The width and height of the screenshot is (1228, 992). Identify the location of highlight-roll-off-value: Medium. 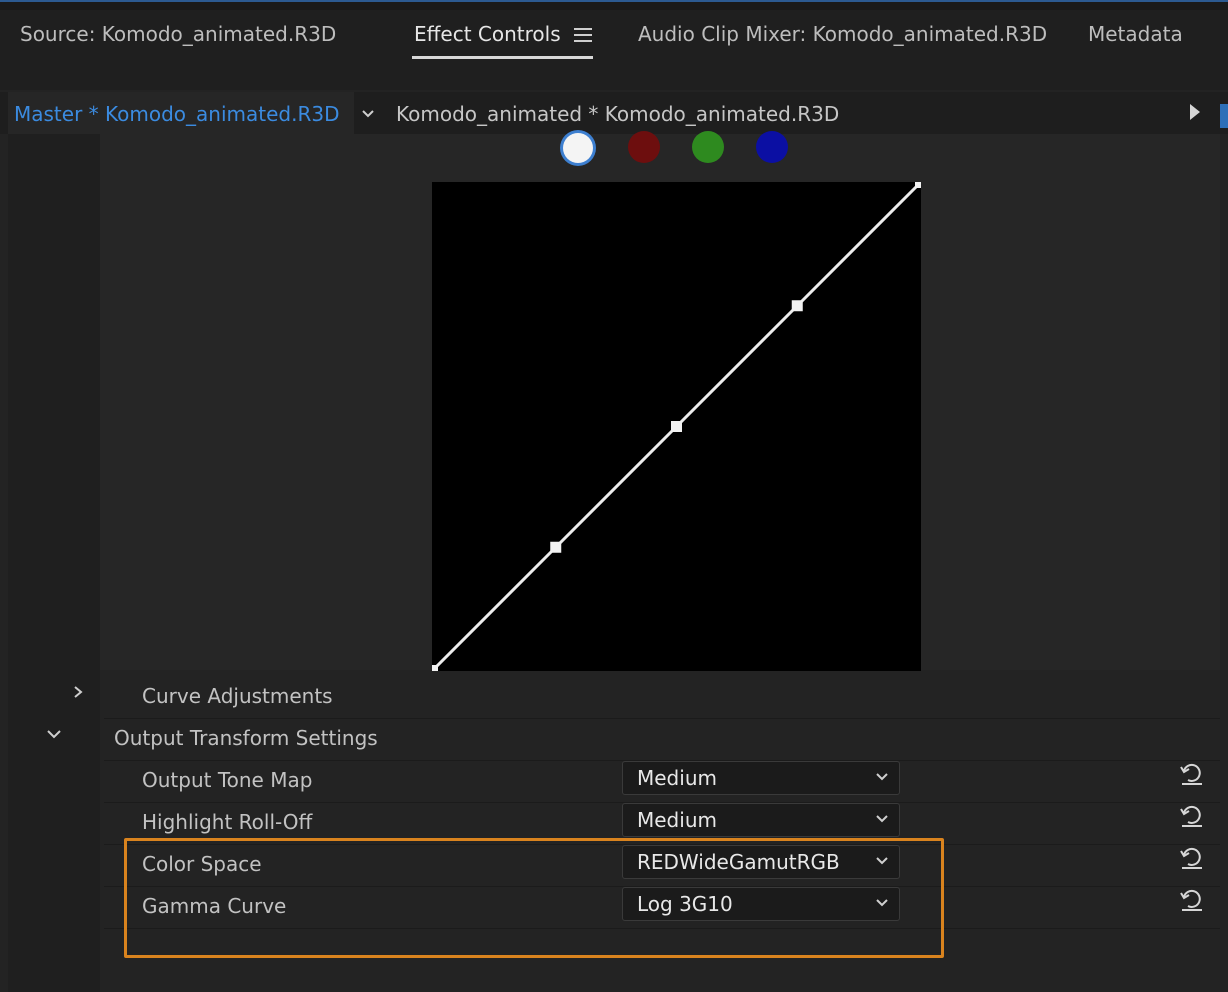
(677, 820).